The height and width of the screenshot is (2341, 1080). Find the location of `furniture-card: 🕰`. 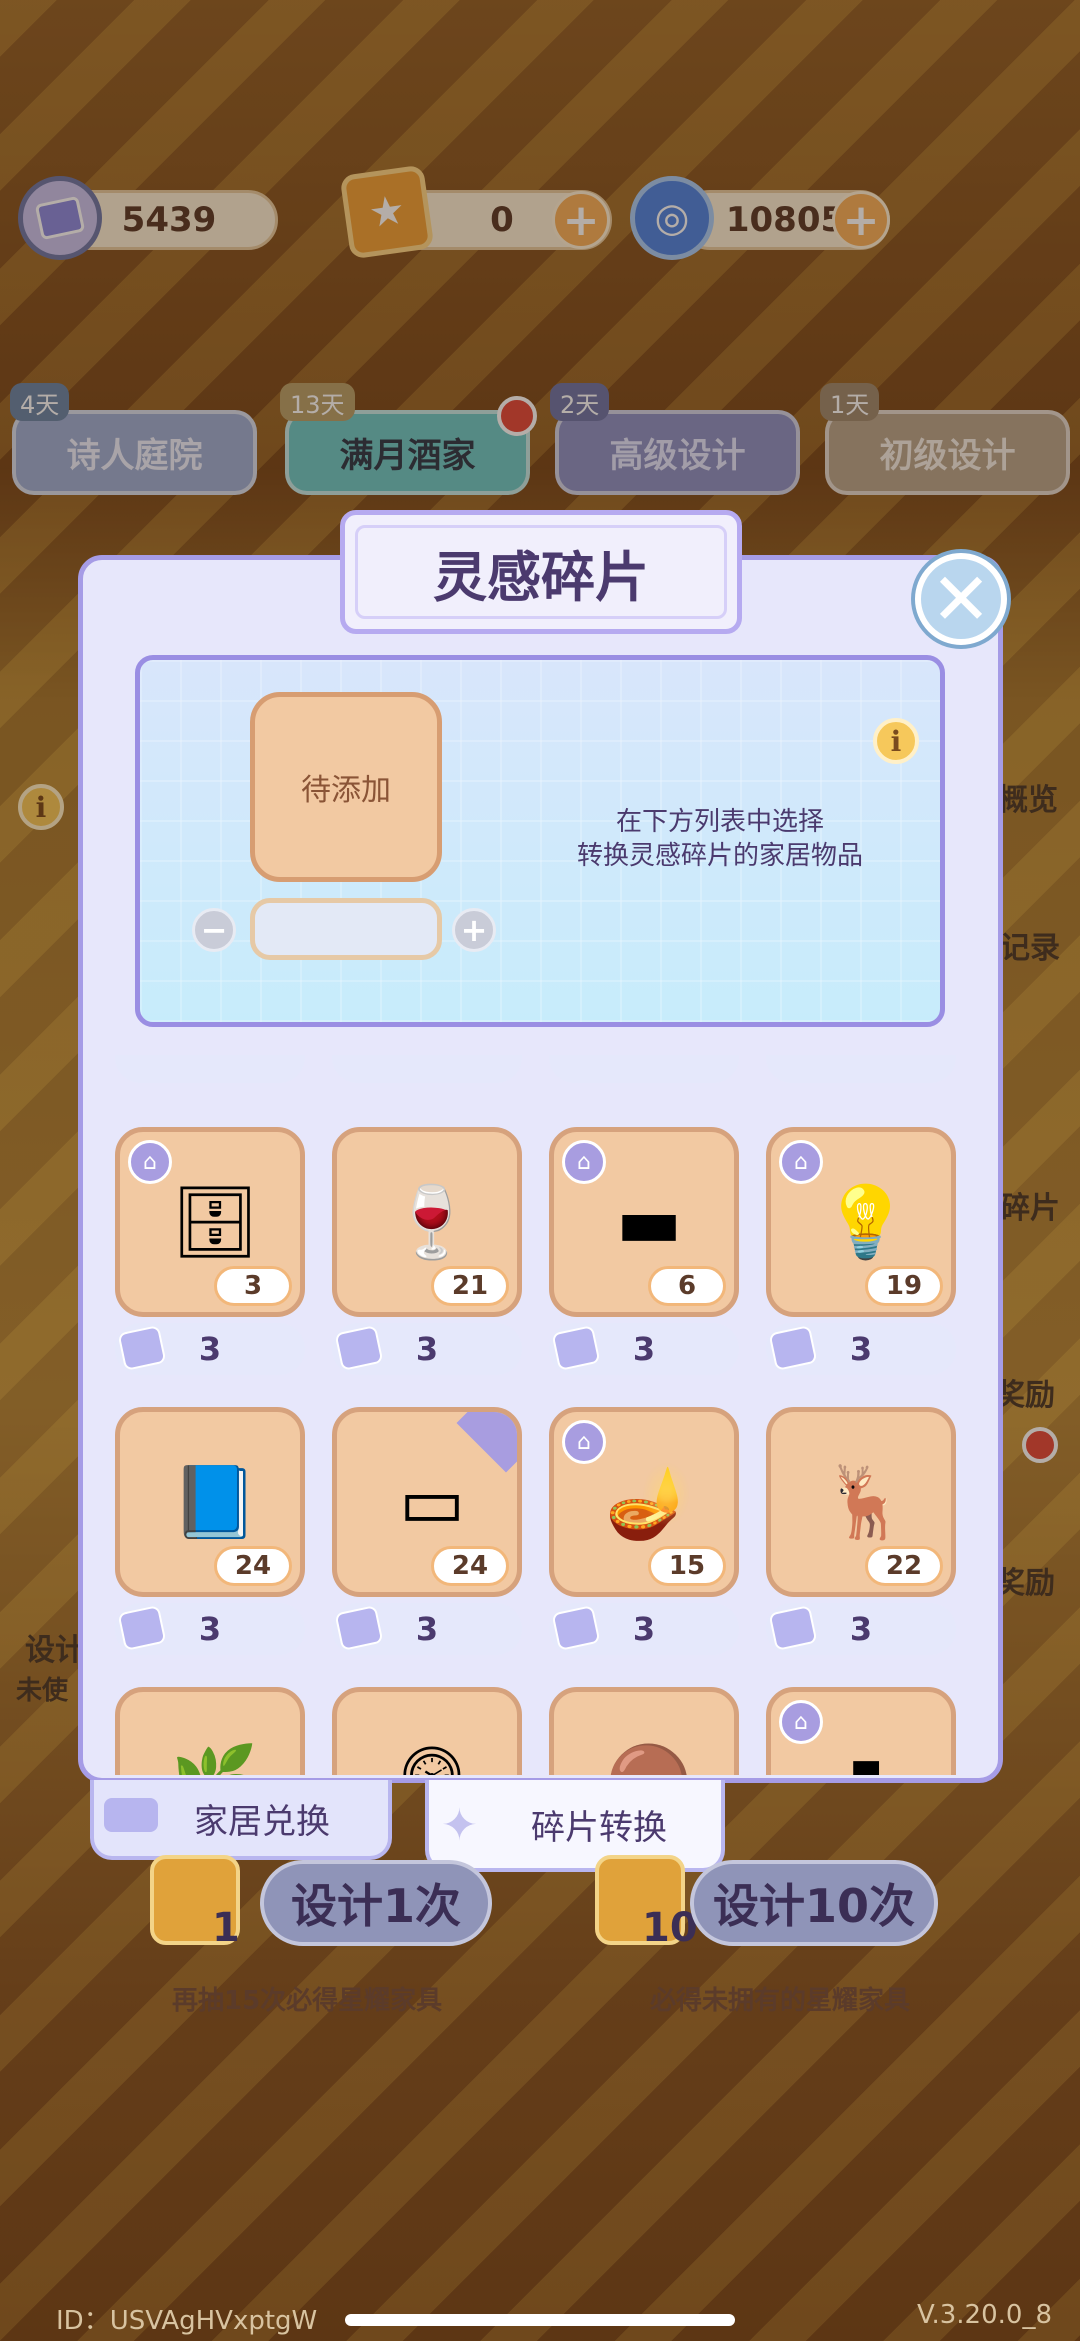

furniture-card: 🕰 is located at coordinates (427, 1731).